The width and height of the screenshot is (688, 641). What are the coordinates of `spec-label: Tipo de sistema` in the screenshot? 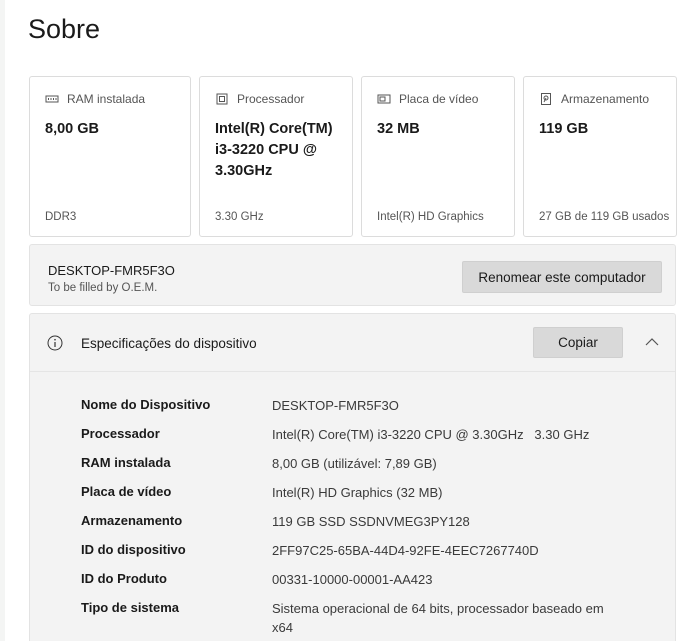 It's located at (130, 607).